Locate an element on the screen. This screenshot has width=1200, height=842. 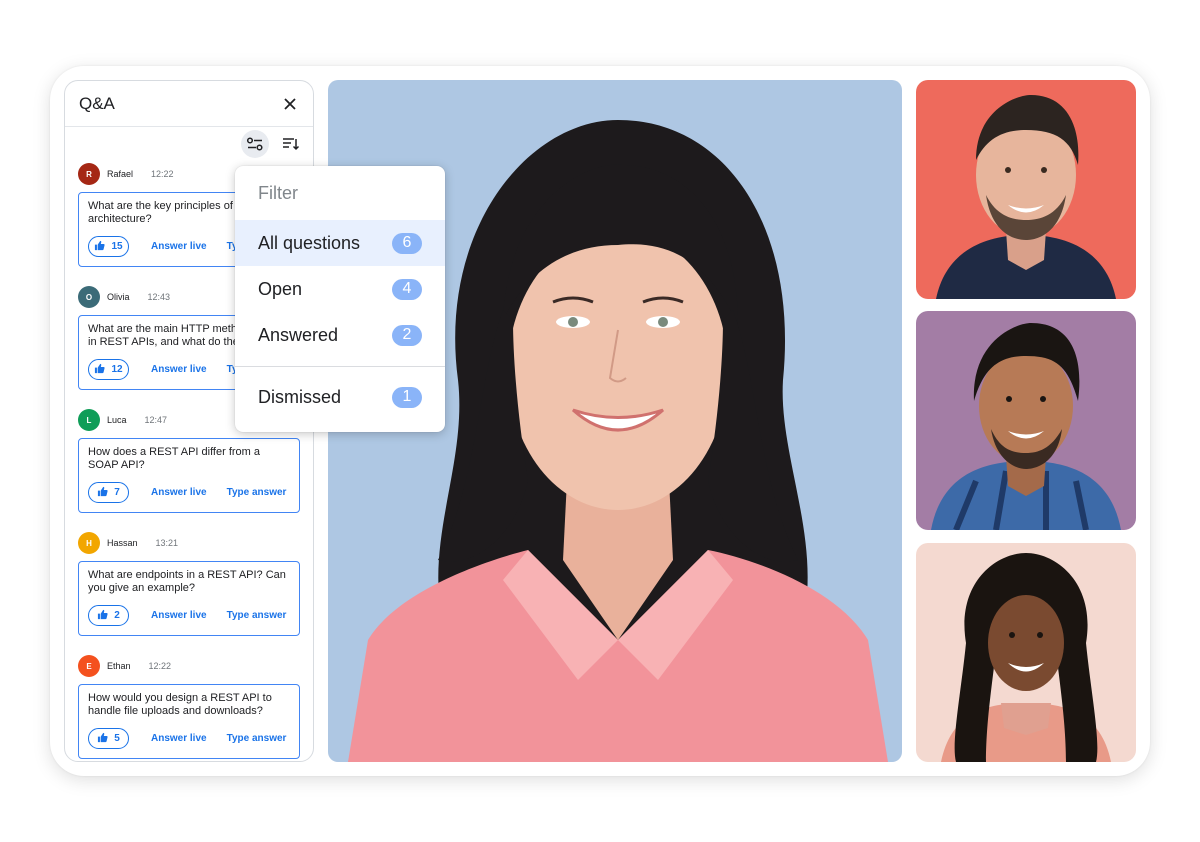
participant-1-video is located at coordinates (1026, 197).